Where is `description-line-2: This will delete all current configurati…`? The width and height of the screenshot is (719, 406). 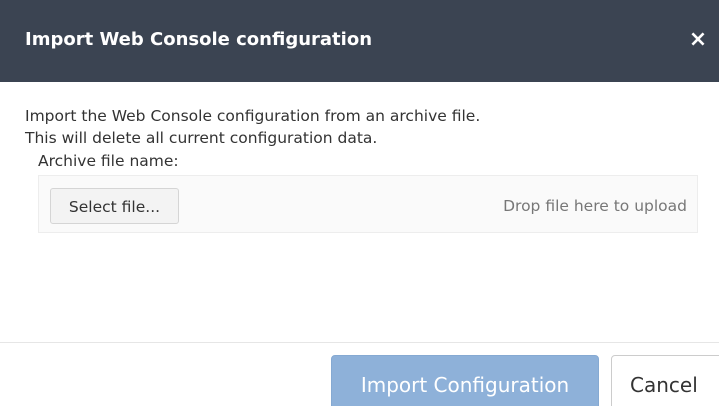 description-line-2: This will delete all current configurati… is located at coordinates (201, 138).